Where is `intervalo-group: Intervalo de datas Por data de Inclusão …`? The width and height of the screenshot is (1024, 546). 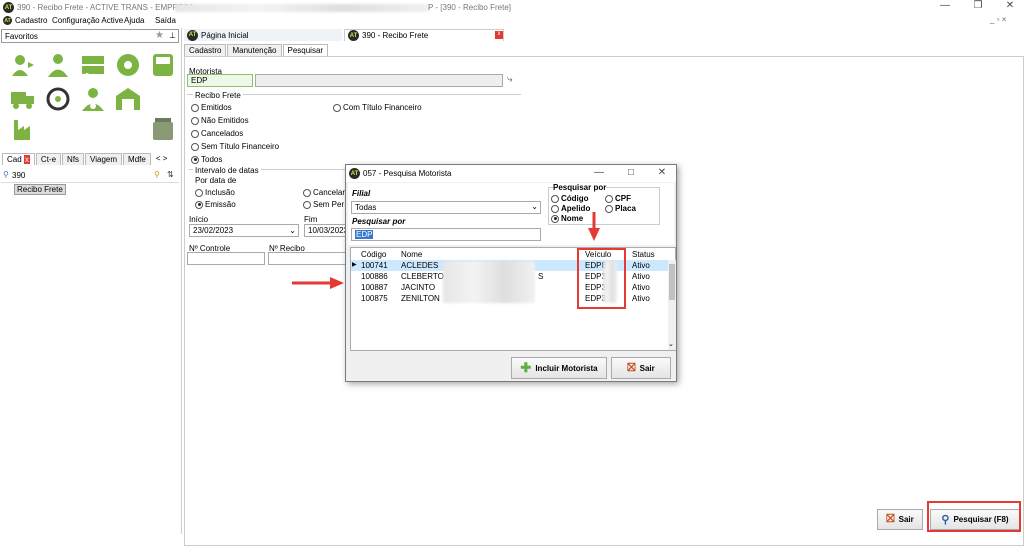 intervalo-group: Intervalo de datas Por data de Inclusão … is located at coordinates (269, 189).